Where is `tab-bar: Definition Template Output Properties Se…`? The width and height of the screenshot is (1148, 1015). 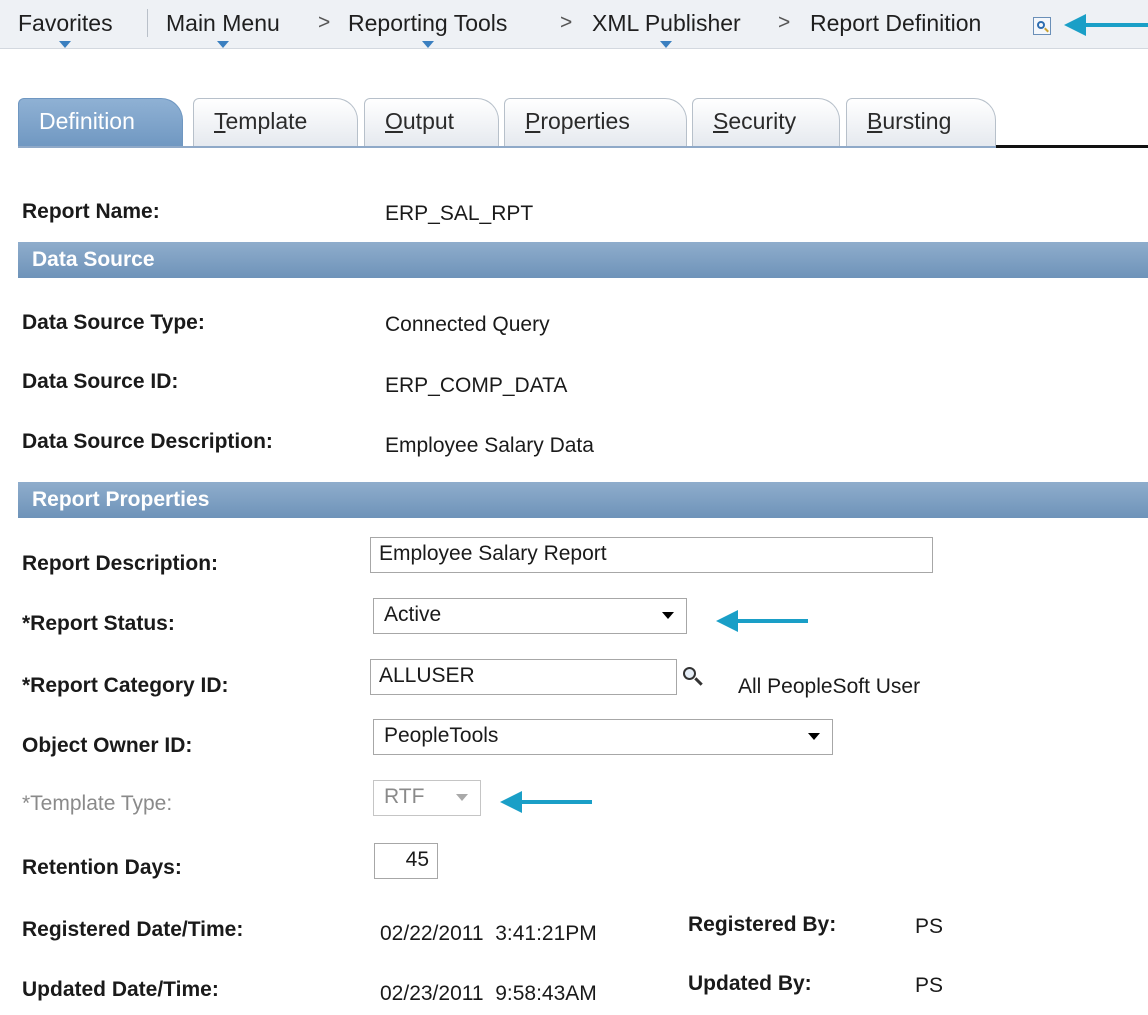 tab-bar: Definition Template Output Properties Se… is located at coordinates (583, 123).